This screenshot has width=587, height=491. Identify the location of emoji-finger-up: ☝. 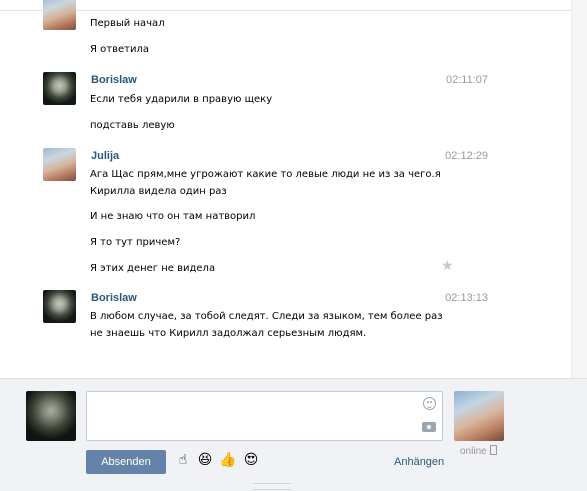
(183, 460).